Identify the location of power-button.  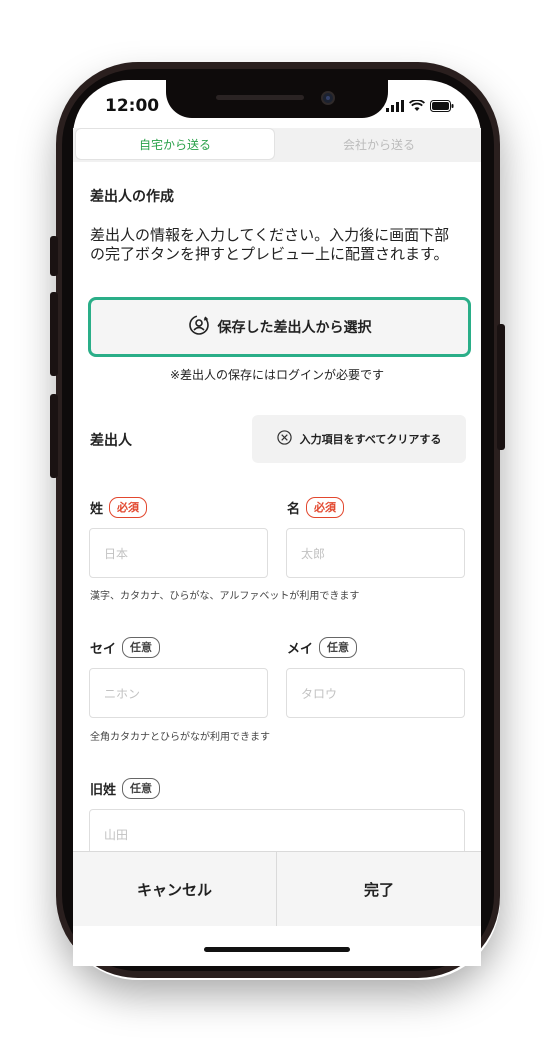
(501, 387).